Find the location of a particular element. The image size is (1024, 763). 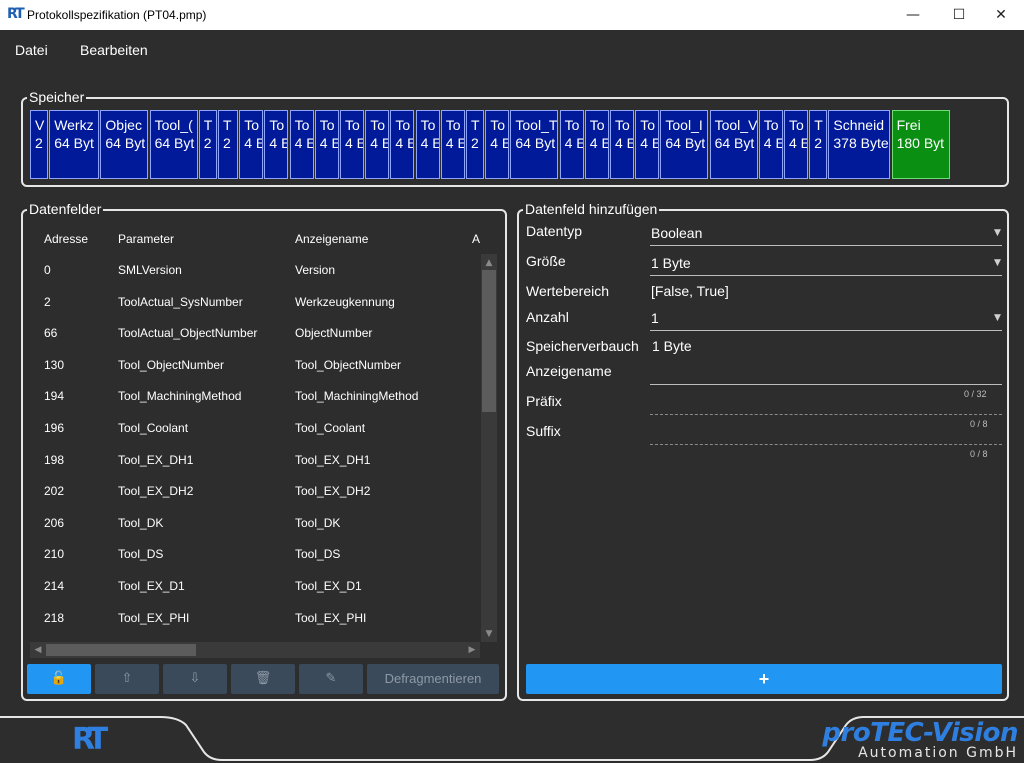

scroll-up-icon: ▲ is located at coordinates (489, 263).